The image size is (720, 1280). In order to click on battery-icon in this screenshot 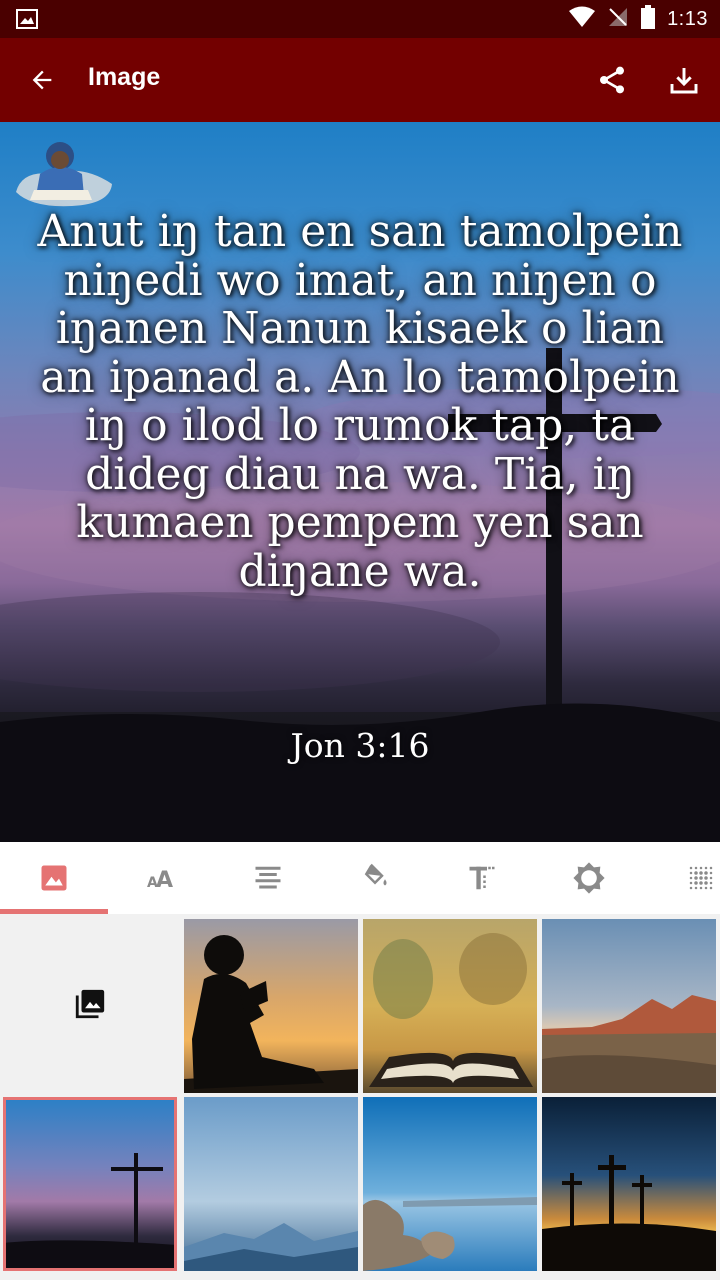, I will do `click(648, 19)`.